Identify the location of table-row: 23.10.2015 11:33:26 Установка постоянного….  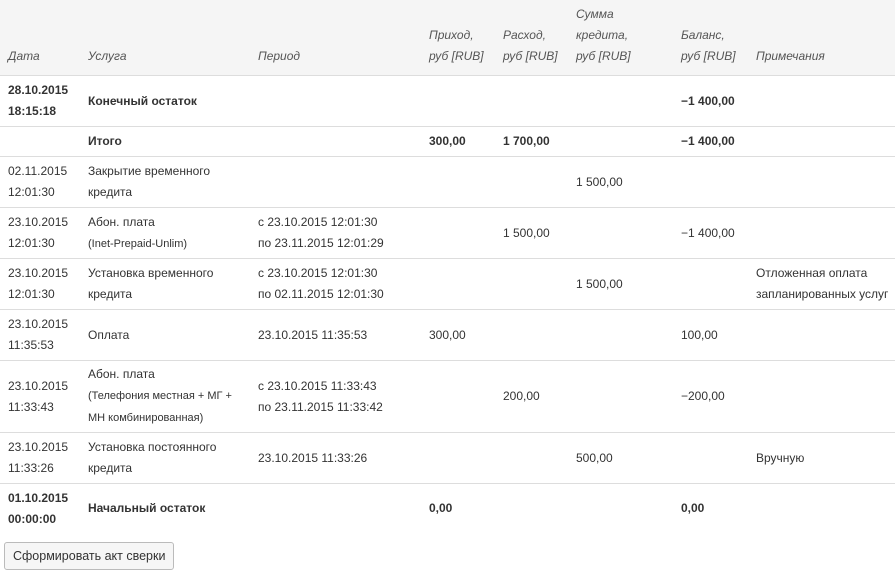
(447, 458).